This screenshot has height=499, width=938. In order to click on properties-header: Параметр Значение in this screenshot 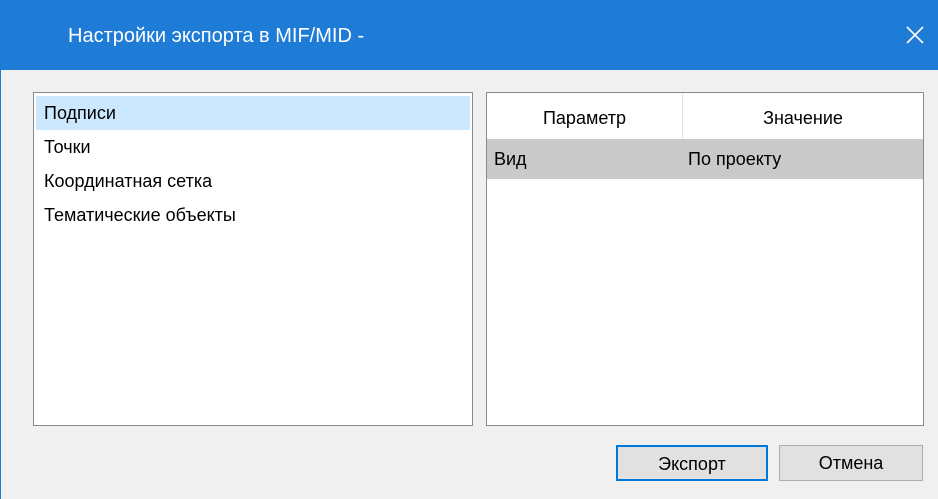, I will do `click(705, 116)`.